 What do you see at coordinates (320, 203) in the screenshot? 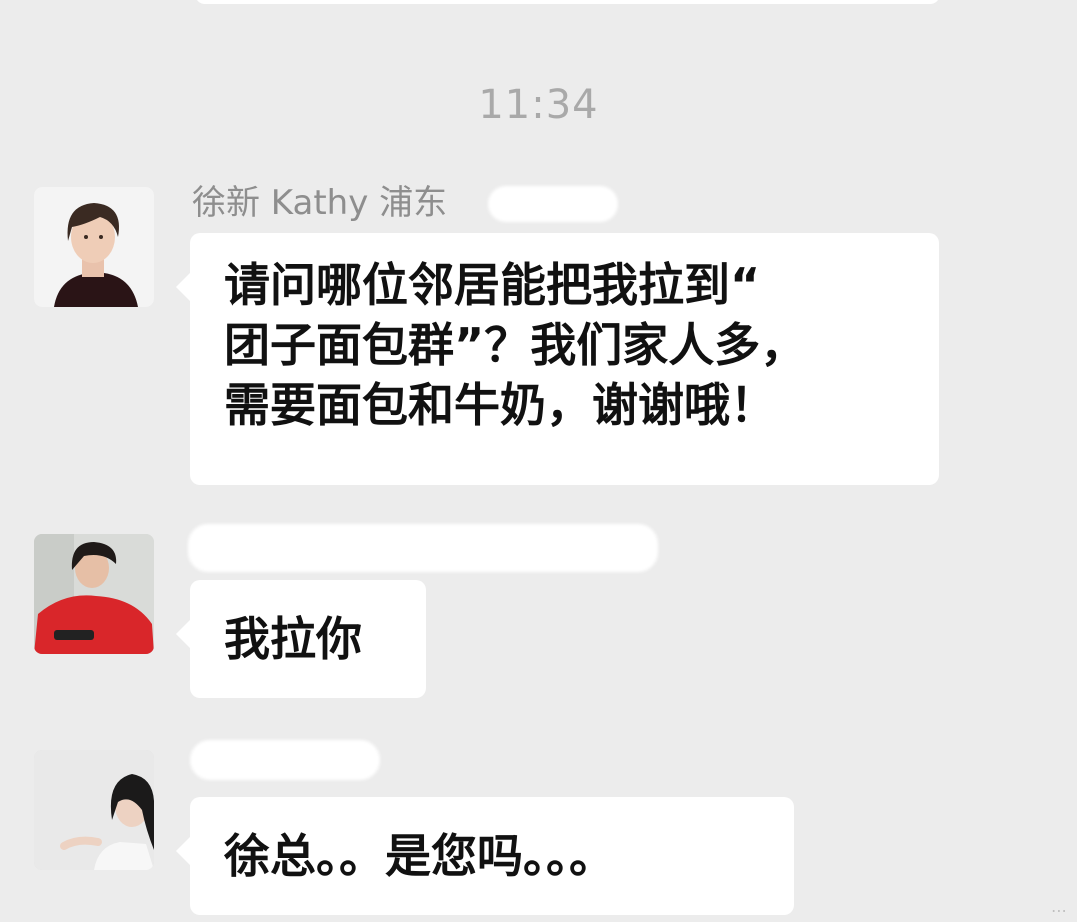
I see `sender-name-1: 徐新 Kathy 浦东` at bounding box center [320, 203].